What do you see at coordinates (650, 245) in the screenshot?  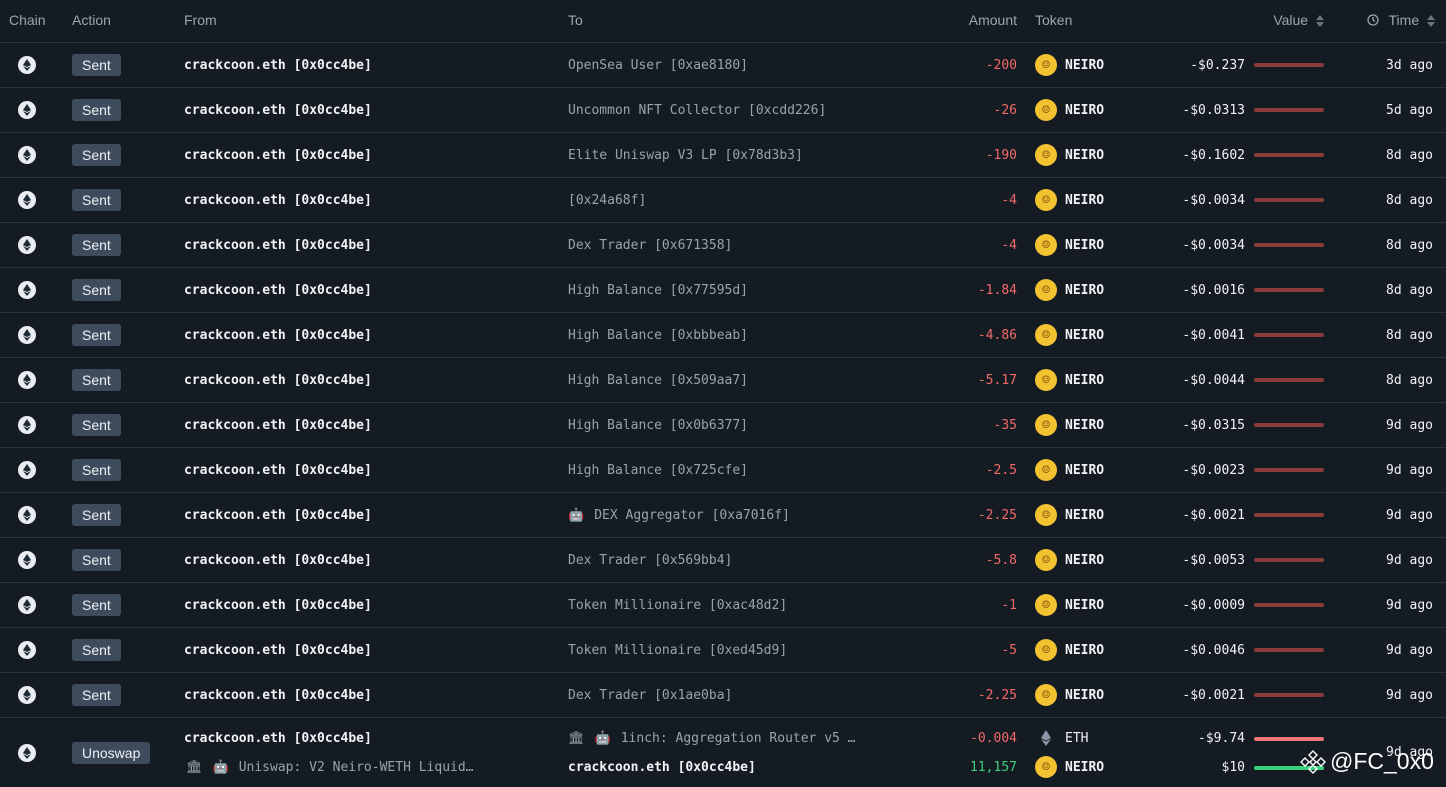 I see `to-address: Dex Trader [0x671358]` at bounding box center [650, 245].